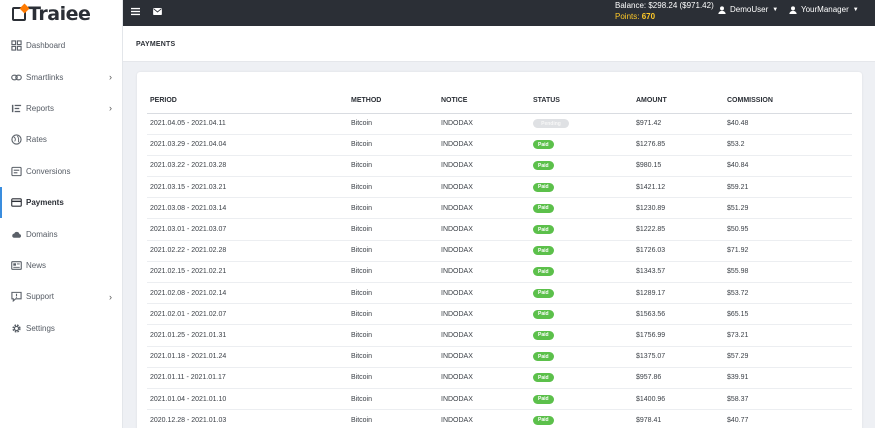  What do you see at coordinates (16, 45) in the screenshot?
I see `dashboard-icon` at bounding box center [16, 45].